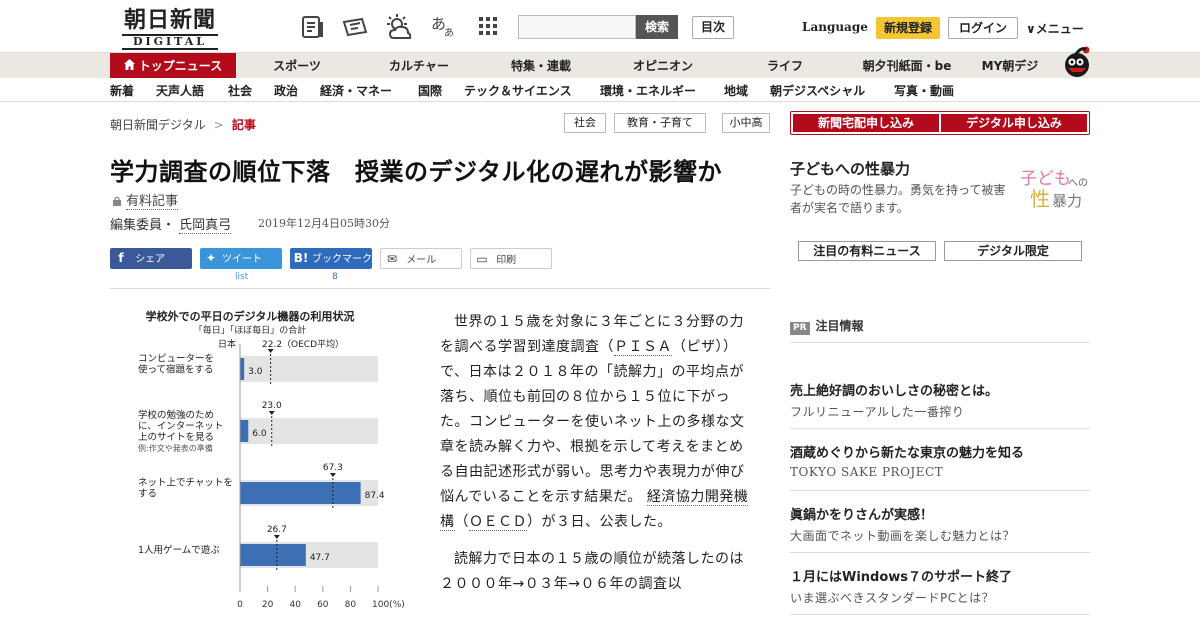 This screenshot has height=630, width=1200. I want to click on pr-header-label: 注目情報, so click(839, 326).